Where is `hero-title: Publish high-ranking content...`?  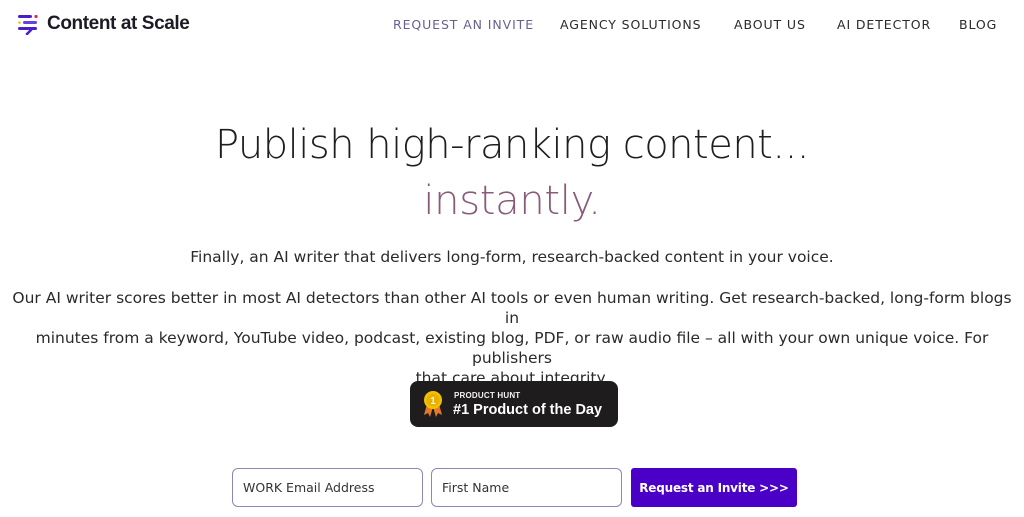 hero-title: Publish high-ranking content... is located at coordinates (512, 145).